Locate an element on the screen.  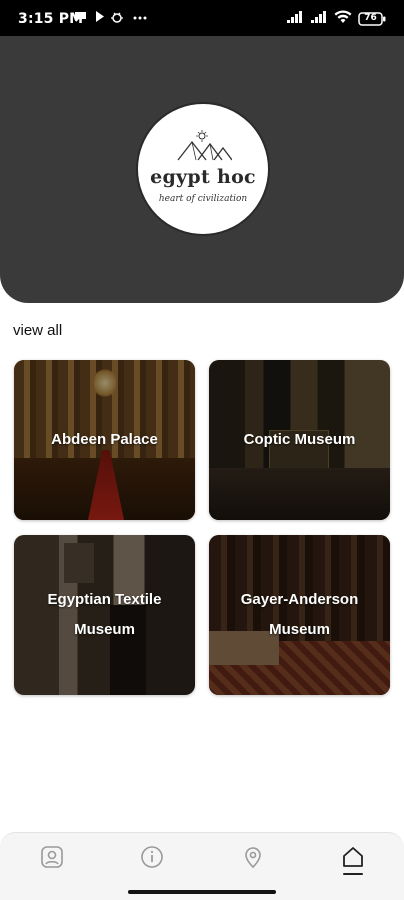
place-card-gayer-anderson-museum: Gayer-Anderson Museum is located at coordinates (299, 615).